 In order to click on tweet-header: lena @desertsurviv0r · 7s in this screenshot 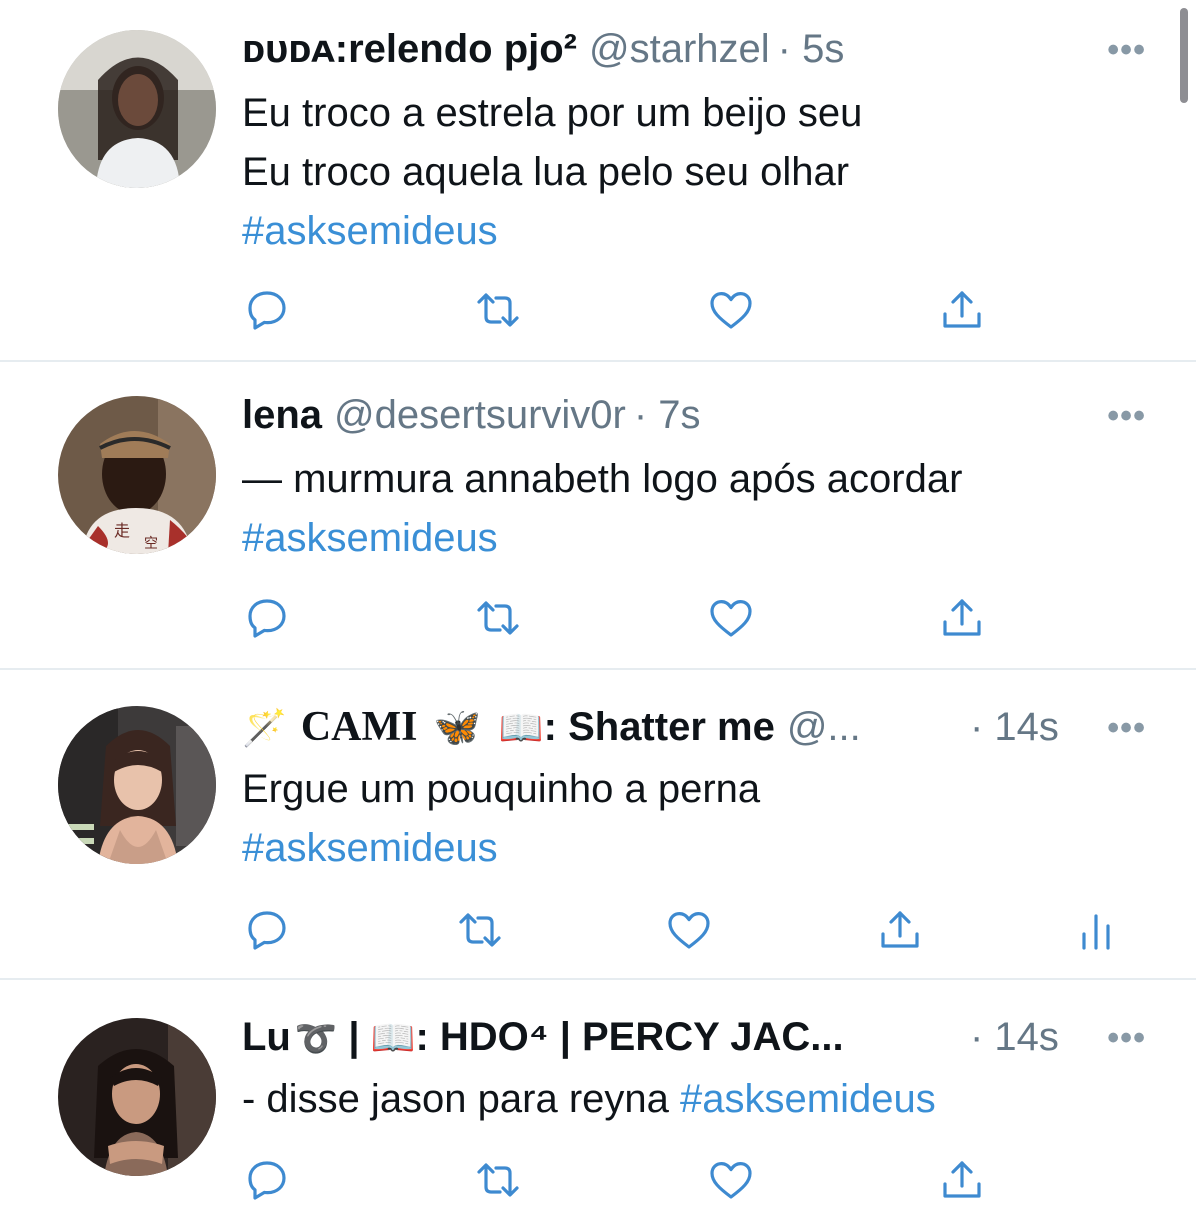, I will do `click(471, 415)`.